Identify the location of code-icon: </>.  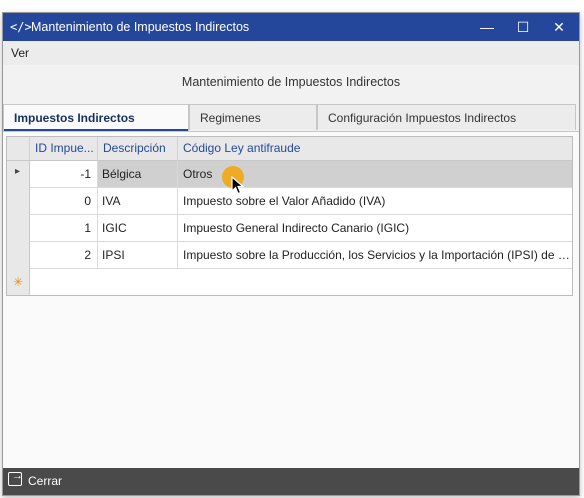
(21, 27).